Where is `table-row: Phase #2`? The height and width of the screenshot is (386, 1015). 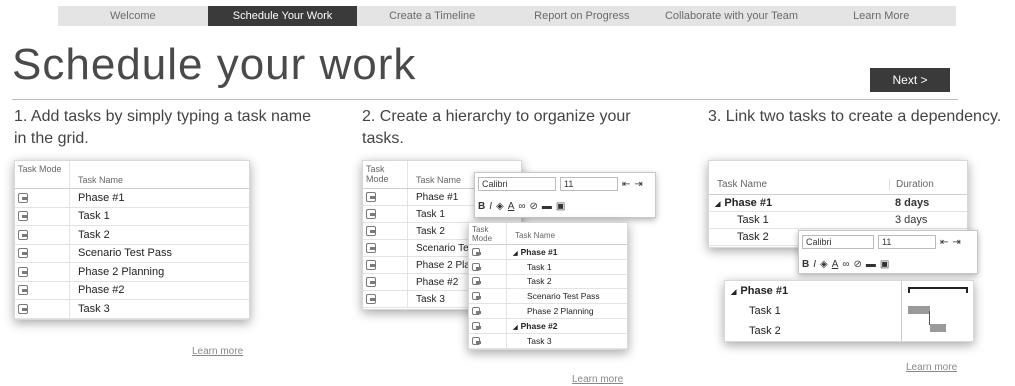
table-row: Phase #2 is located at coordinates (132, 290).